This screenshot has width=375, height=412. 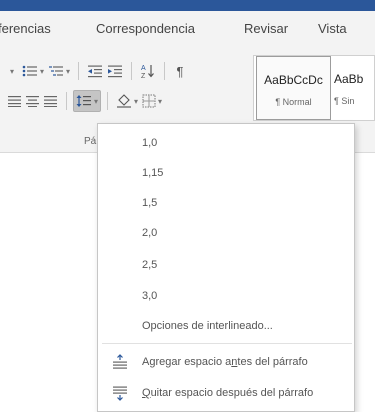 What do you see at coordinates (143, 68) in the screenshot?
I see `svg-text: A` at bounding box center [143, 68].